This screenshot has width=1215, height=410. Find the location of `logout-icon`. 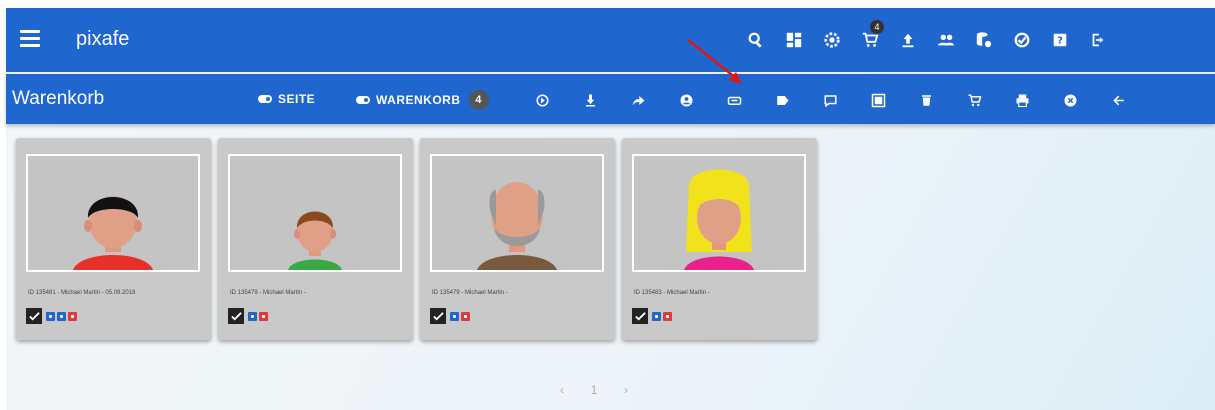

logout-icon is located at coordinates (1098, 40).